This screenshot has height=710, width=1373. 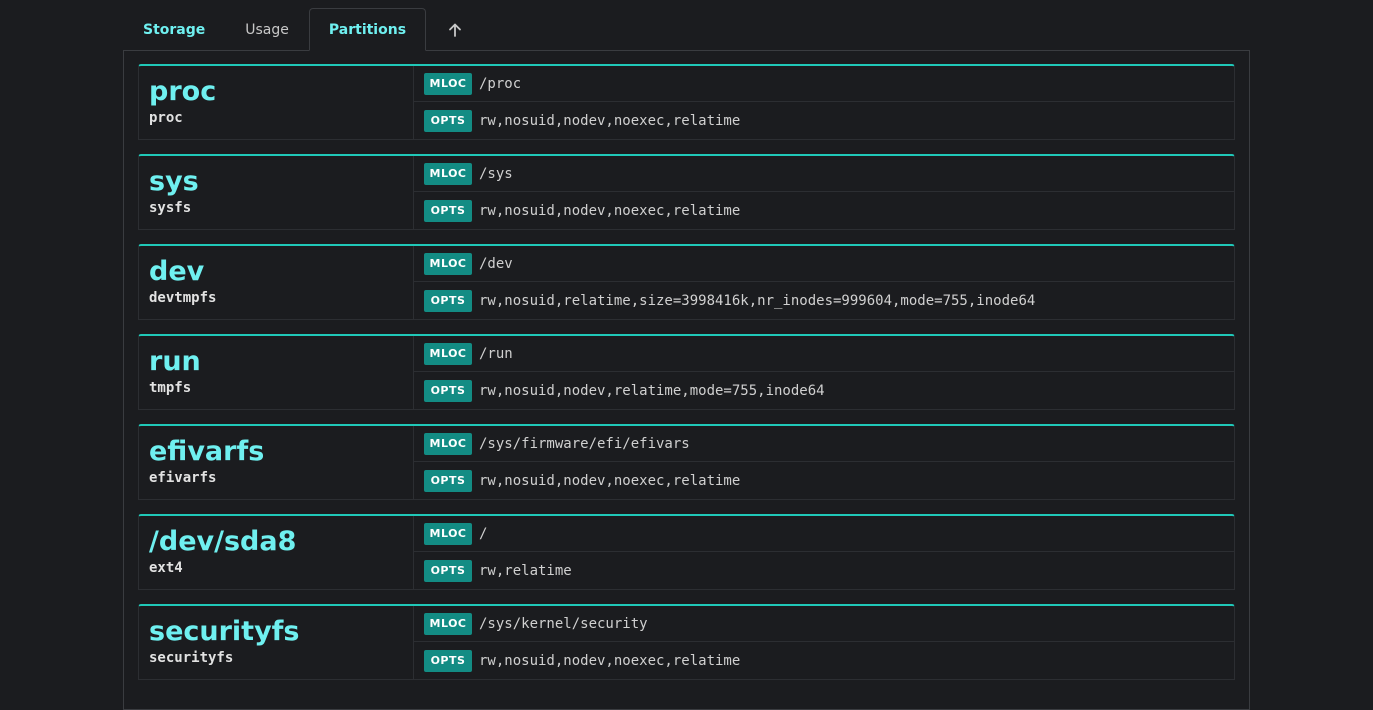 I want to click on partition-name: run, so click(x=175, y=361).